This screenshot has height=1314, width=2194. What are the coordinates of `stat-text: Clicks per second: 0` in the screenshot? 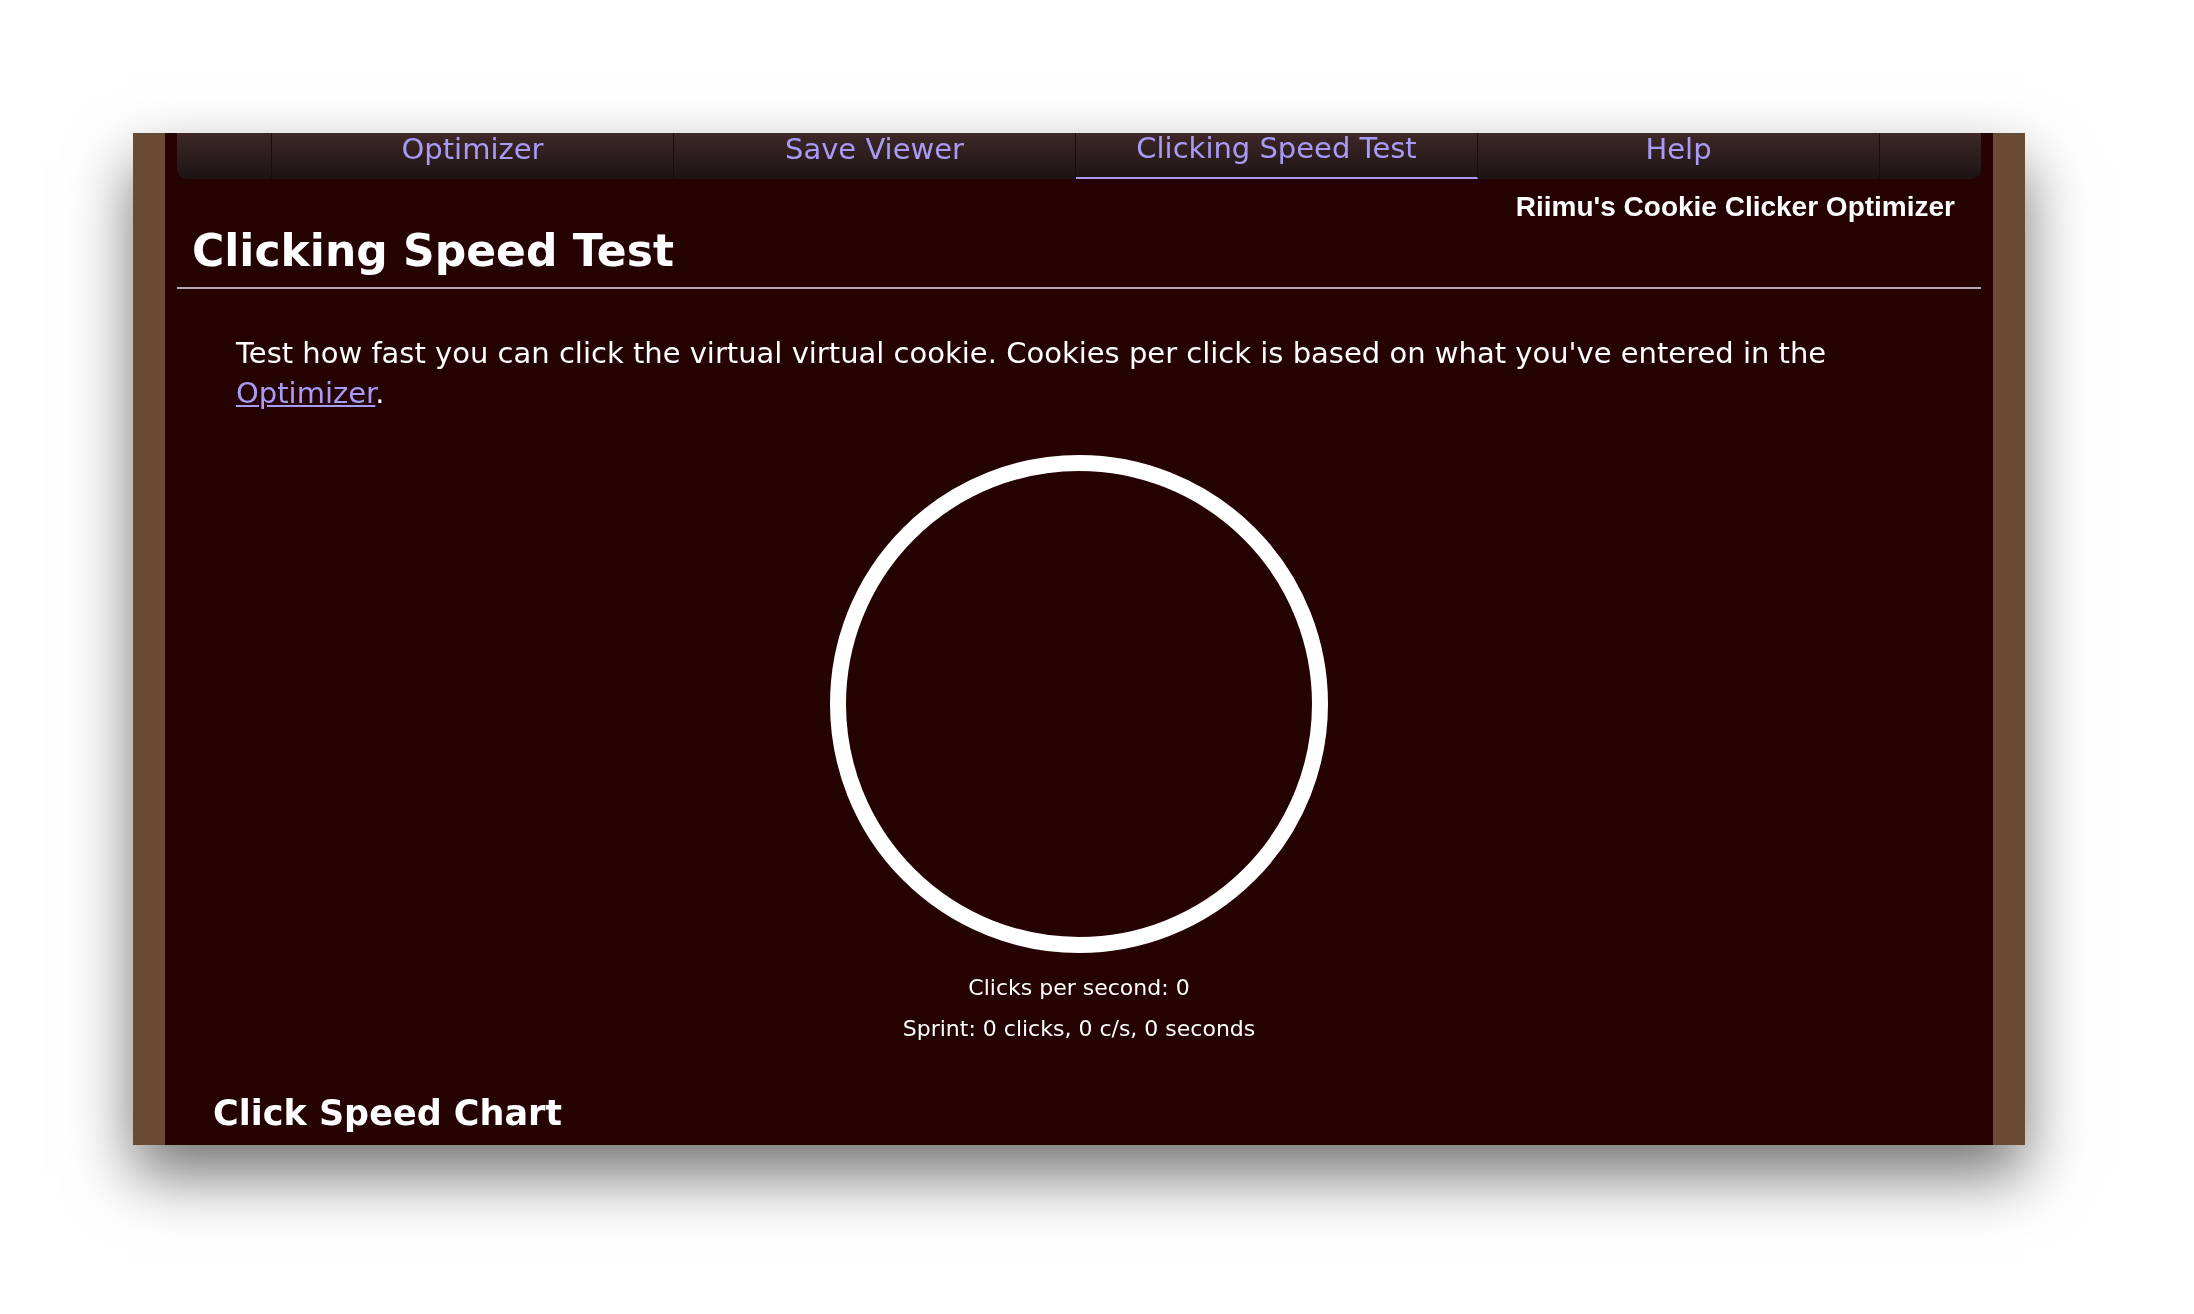 It's located at (1079, 988).